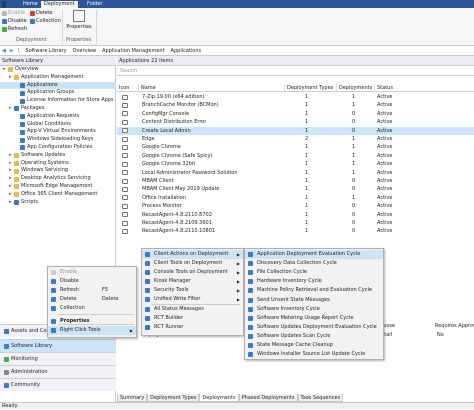 Image resolution: width=474 pixels, height=410 pixels. What do you see at coordinates (295, 189) in the screenshot?
I see `table-row: MBAM Client May 2019 Update 1 0 Active` at bounding box center [295, 189].